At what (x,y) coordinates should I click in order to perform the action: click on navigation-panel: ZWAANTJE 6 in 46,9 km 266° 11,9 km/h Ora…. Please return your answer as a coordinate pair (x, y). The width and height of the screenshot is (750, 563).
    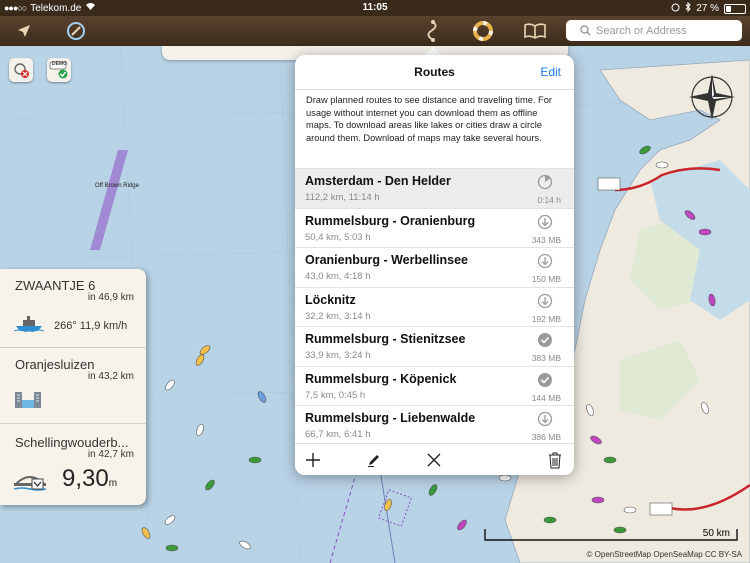
    Looking at the image, I should click on (73, 387).